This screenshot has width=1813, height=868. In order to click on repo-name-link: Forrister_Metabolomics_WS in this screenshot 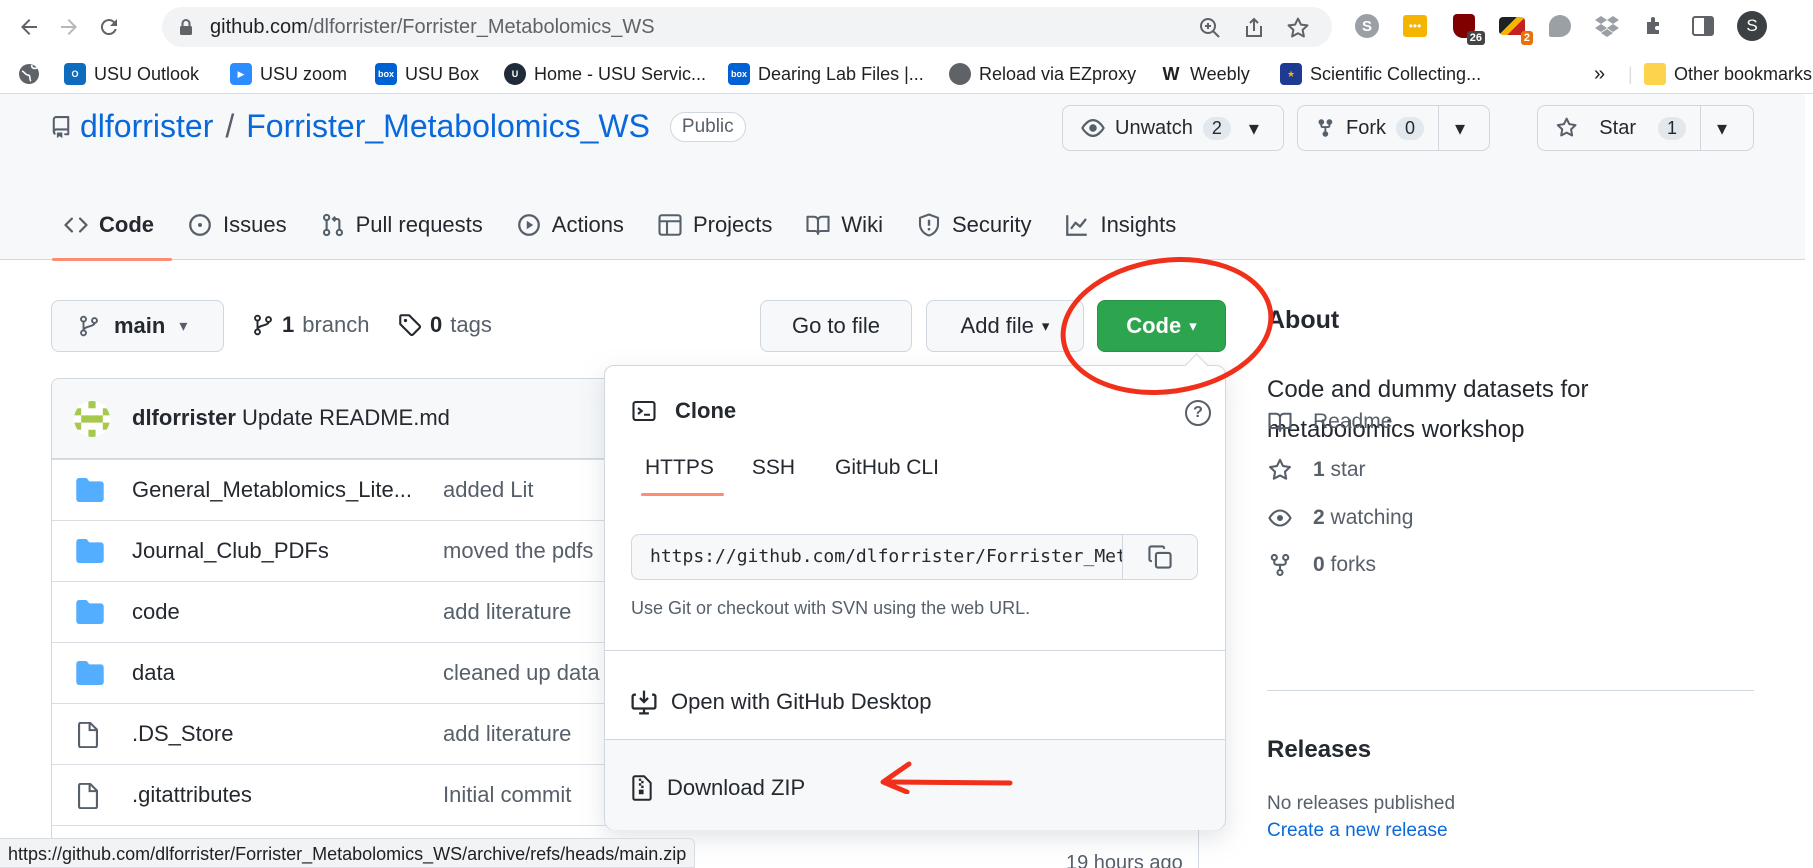, I will do `click(448, 126)`.